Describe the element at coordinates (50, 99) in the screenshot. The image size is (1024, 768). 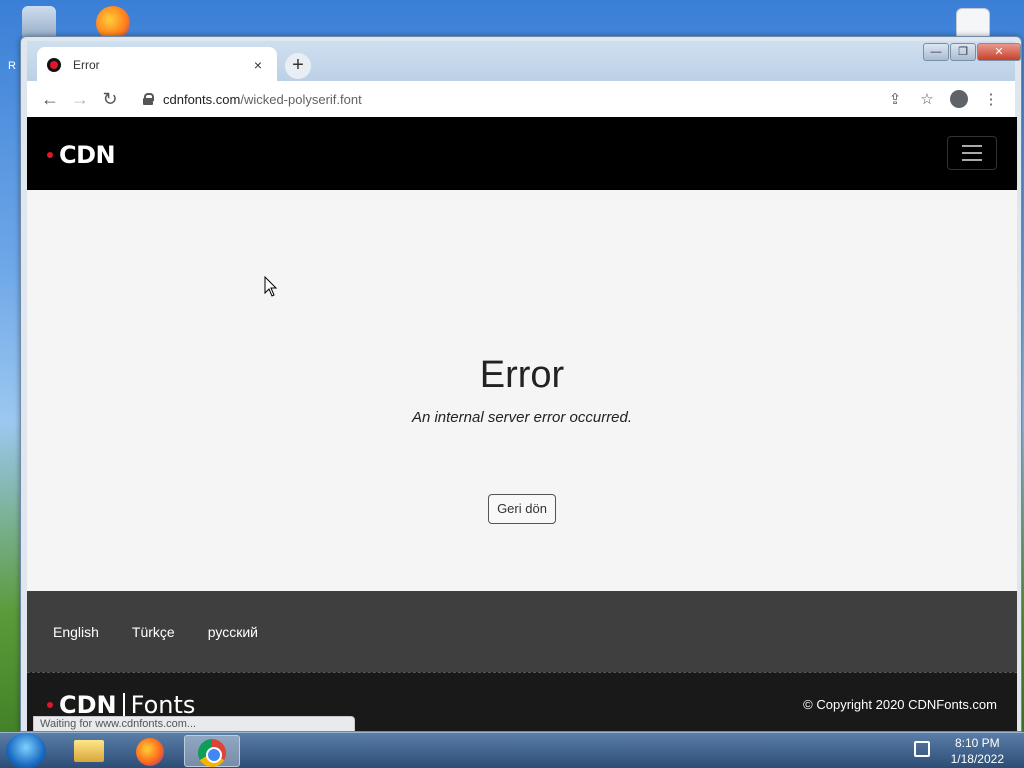
I see `back-arrow-icon: ←` at that location.